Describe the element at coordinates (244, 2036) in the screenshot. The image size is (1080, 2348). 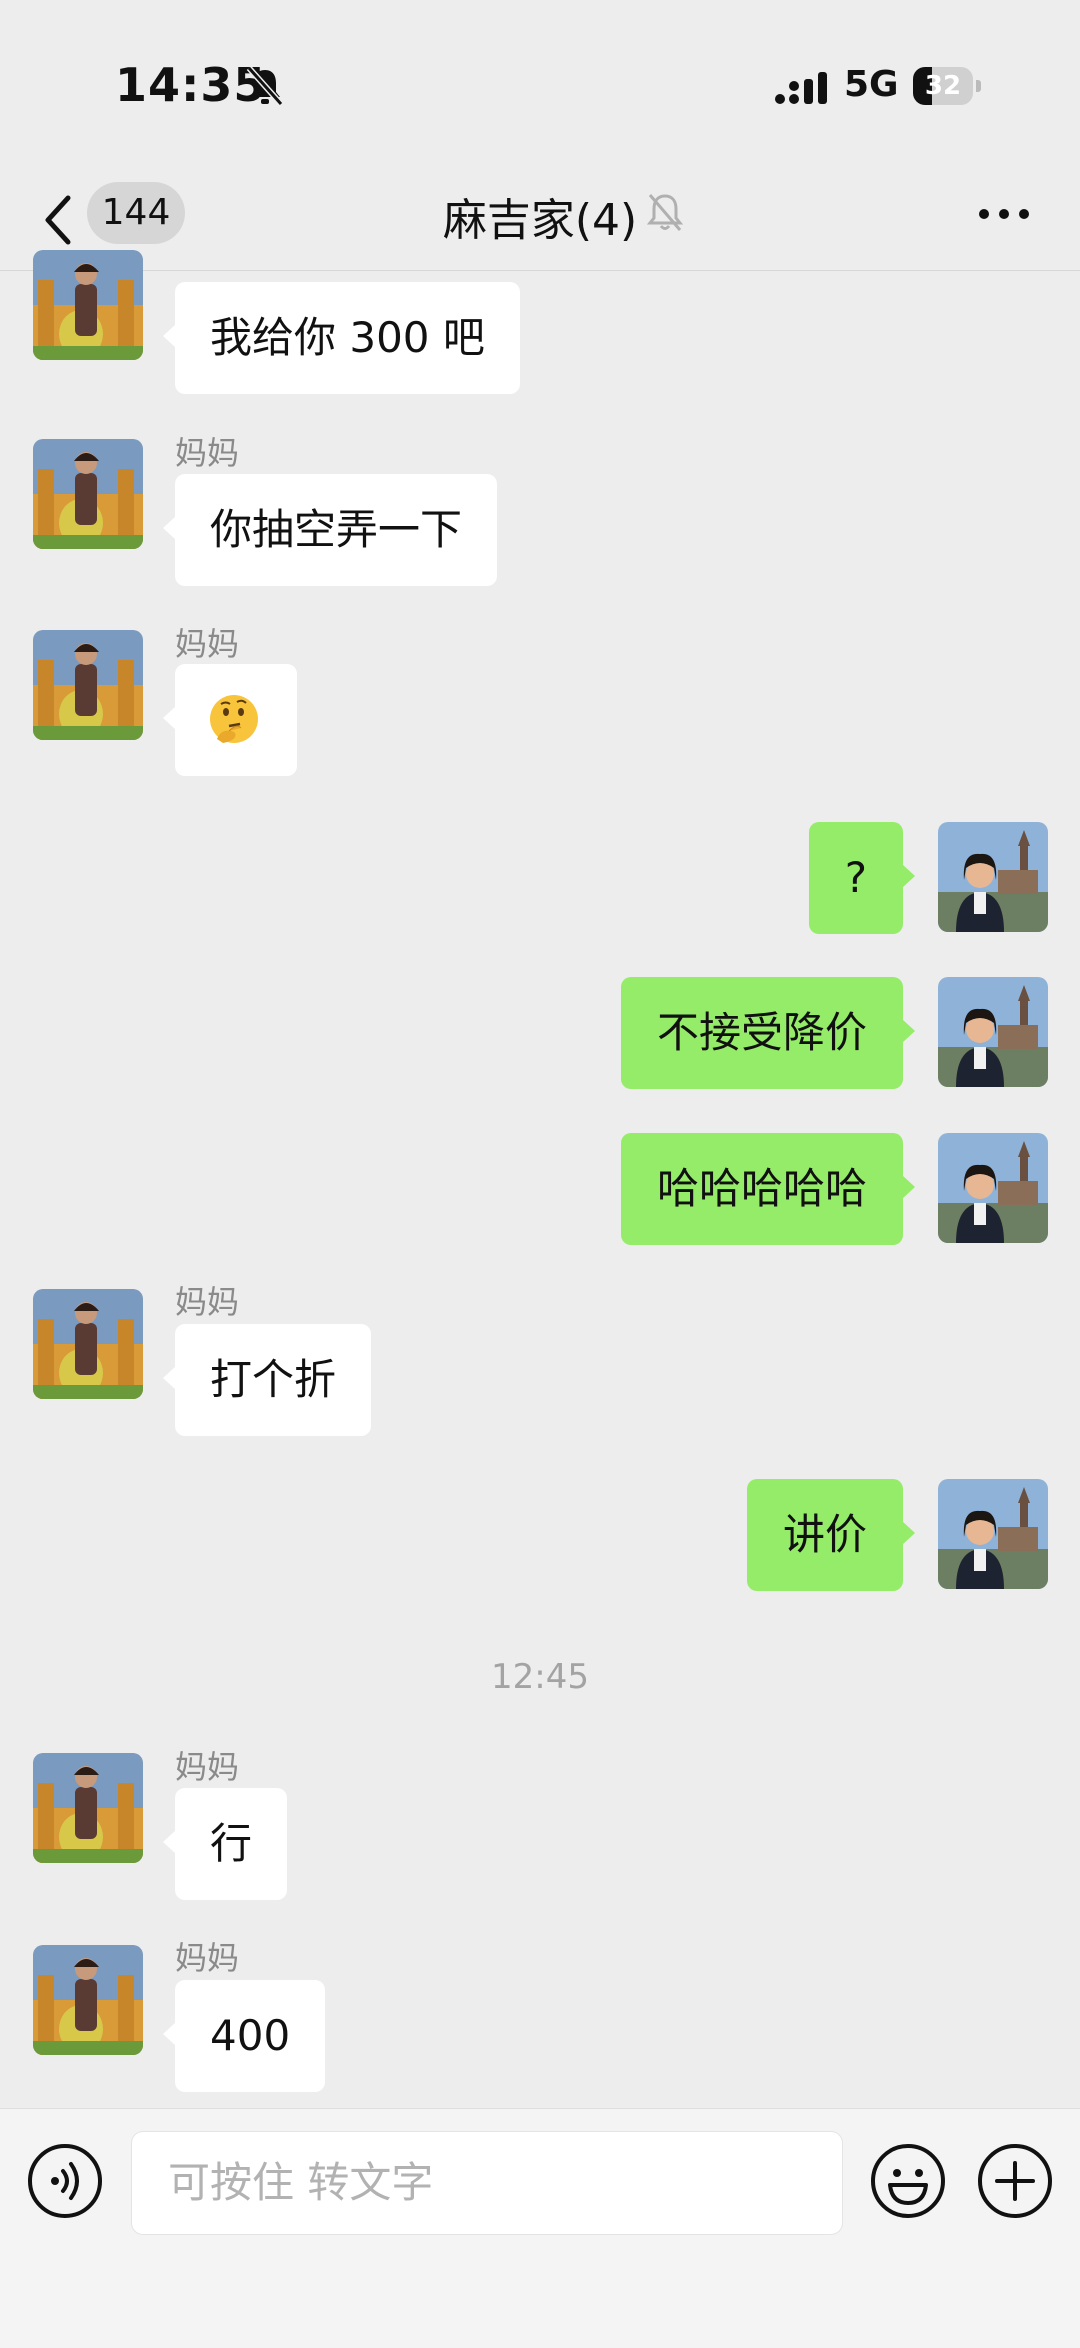
I see `message-bubble-incoming: 400` at that location.